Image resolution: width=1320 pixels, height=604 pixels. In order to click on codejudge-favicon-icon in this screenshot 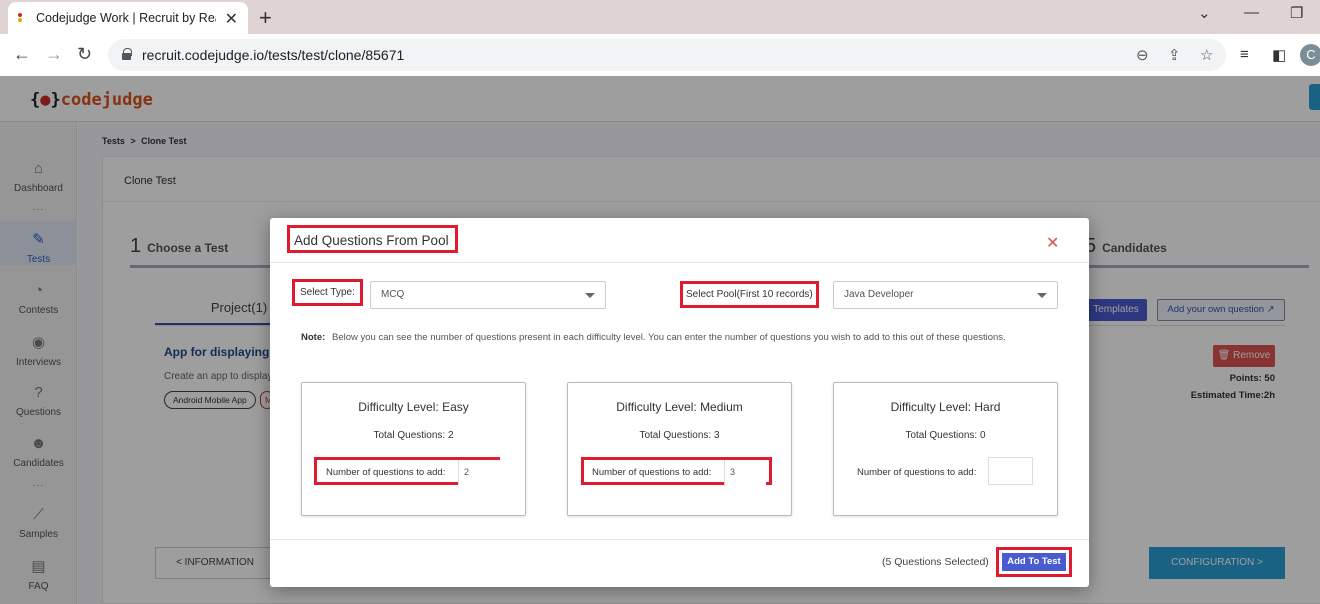, I will do `click(20, 18)`.